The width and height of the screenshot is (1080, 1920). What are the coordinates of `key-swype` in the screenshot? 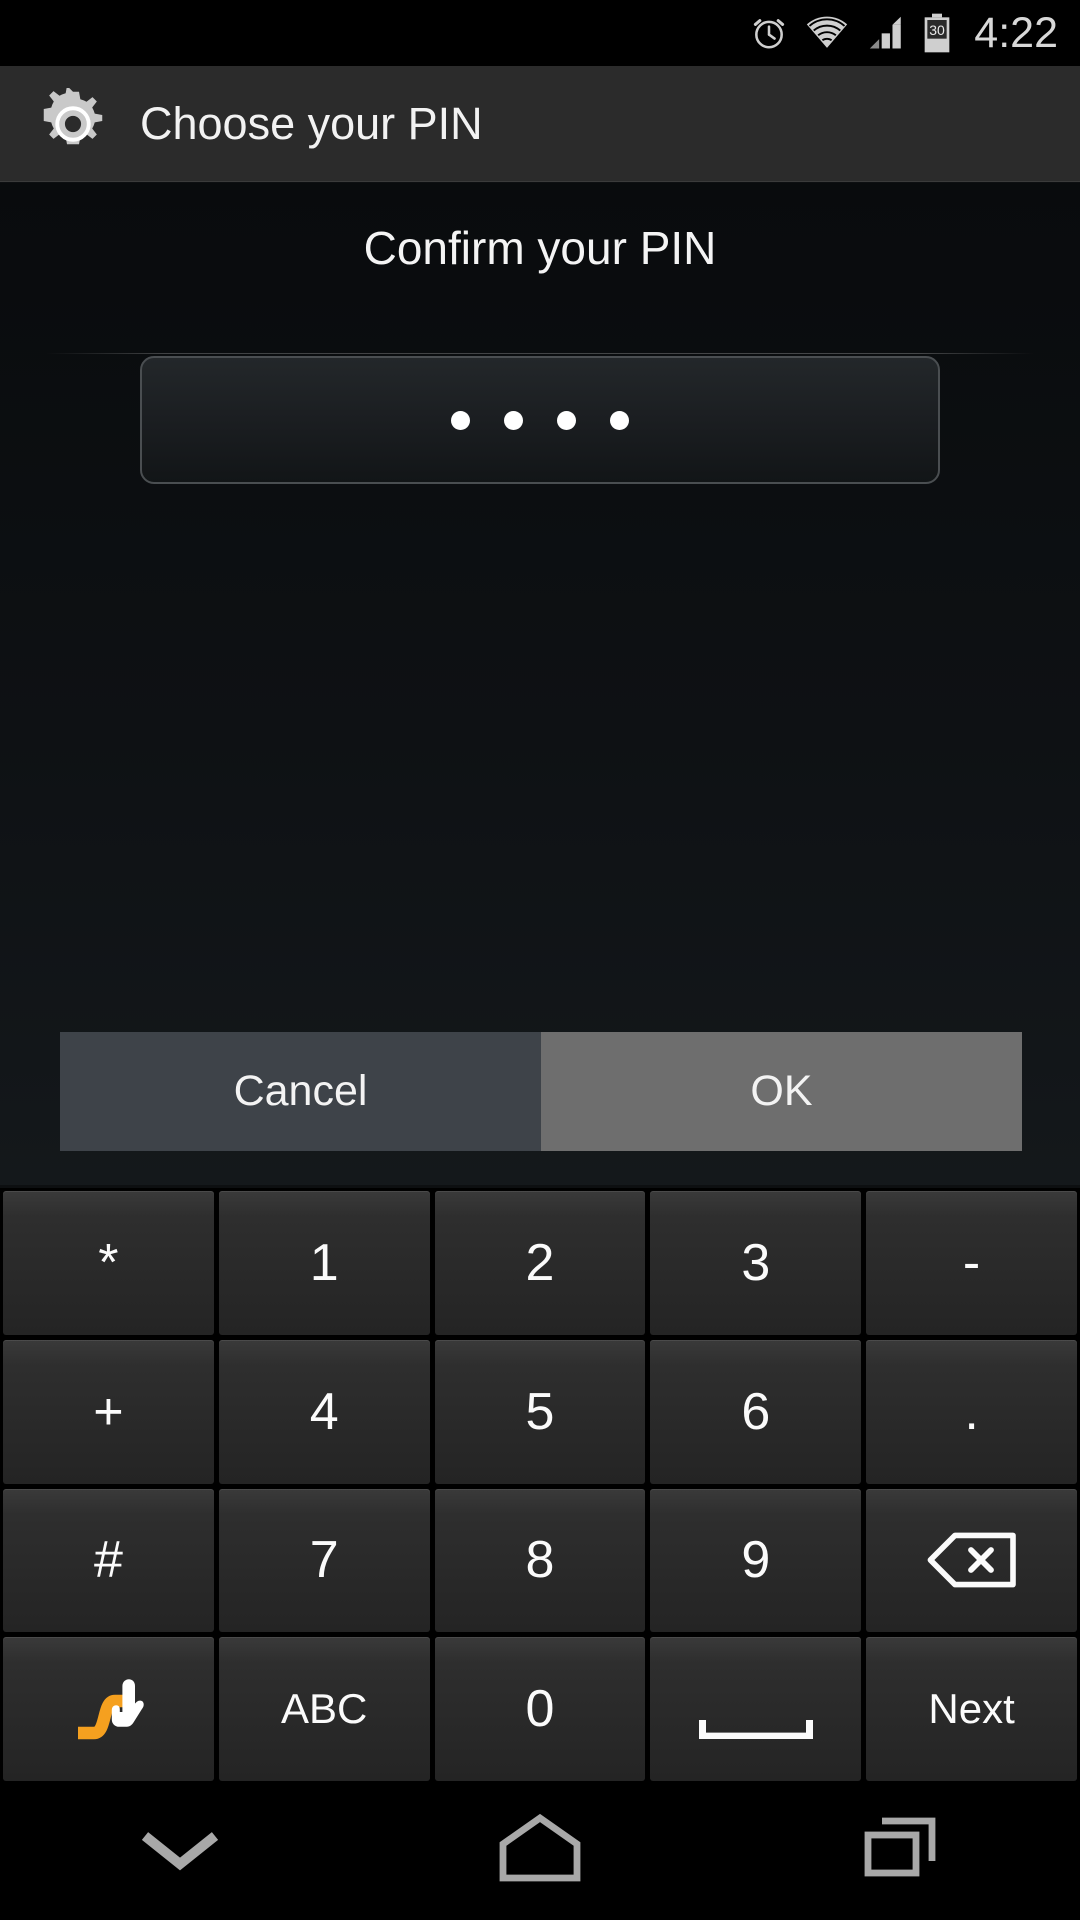 It's located at (108, 1709).